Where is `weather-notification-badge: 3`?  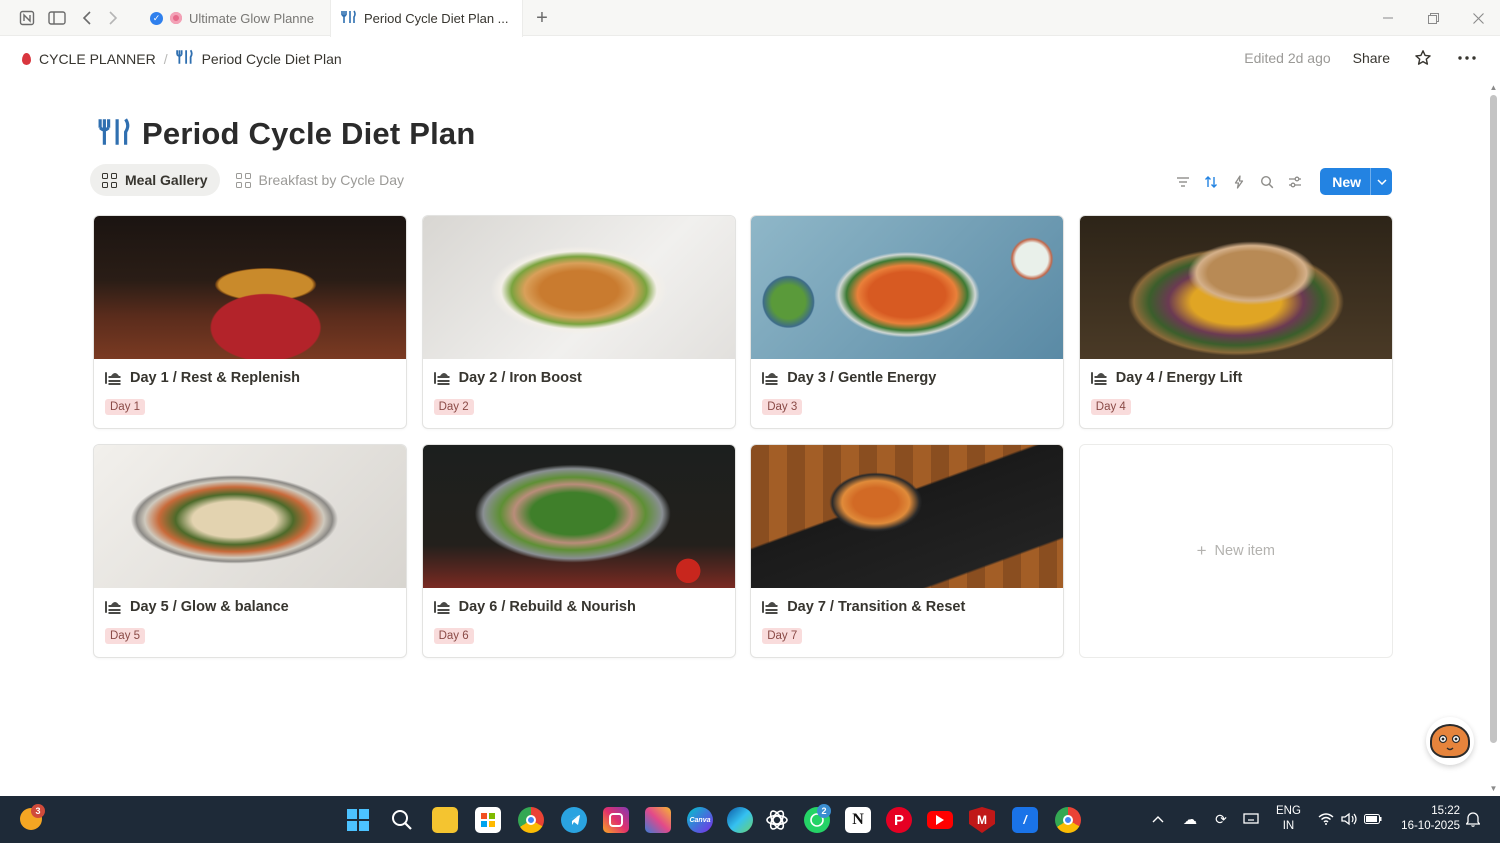 weather-notification-badge: 3 is located at coordinates (38, 811).